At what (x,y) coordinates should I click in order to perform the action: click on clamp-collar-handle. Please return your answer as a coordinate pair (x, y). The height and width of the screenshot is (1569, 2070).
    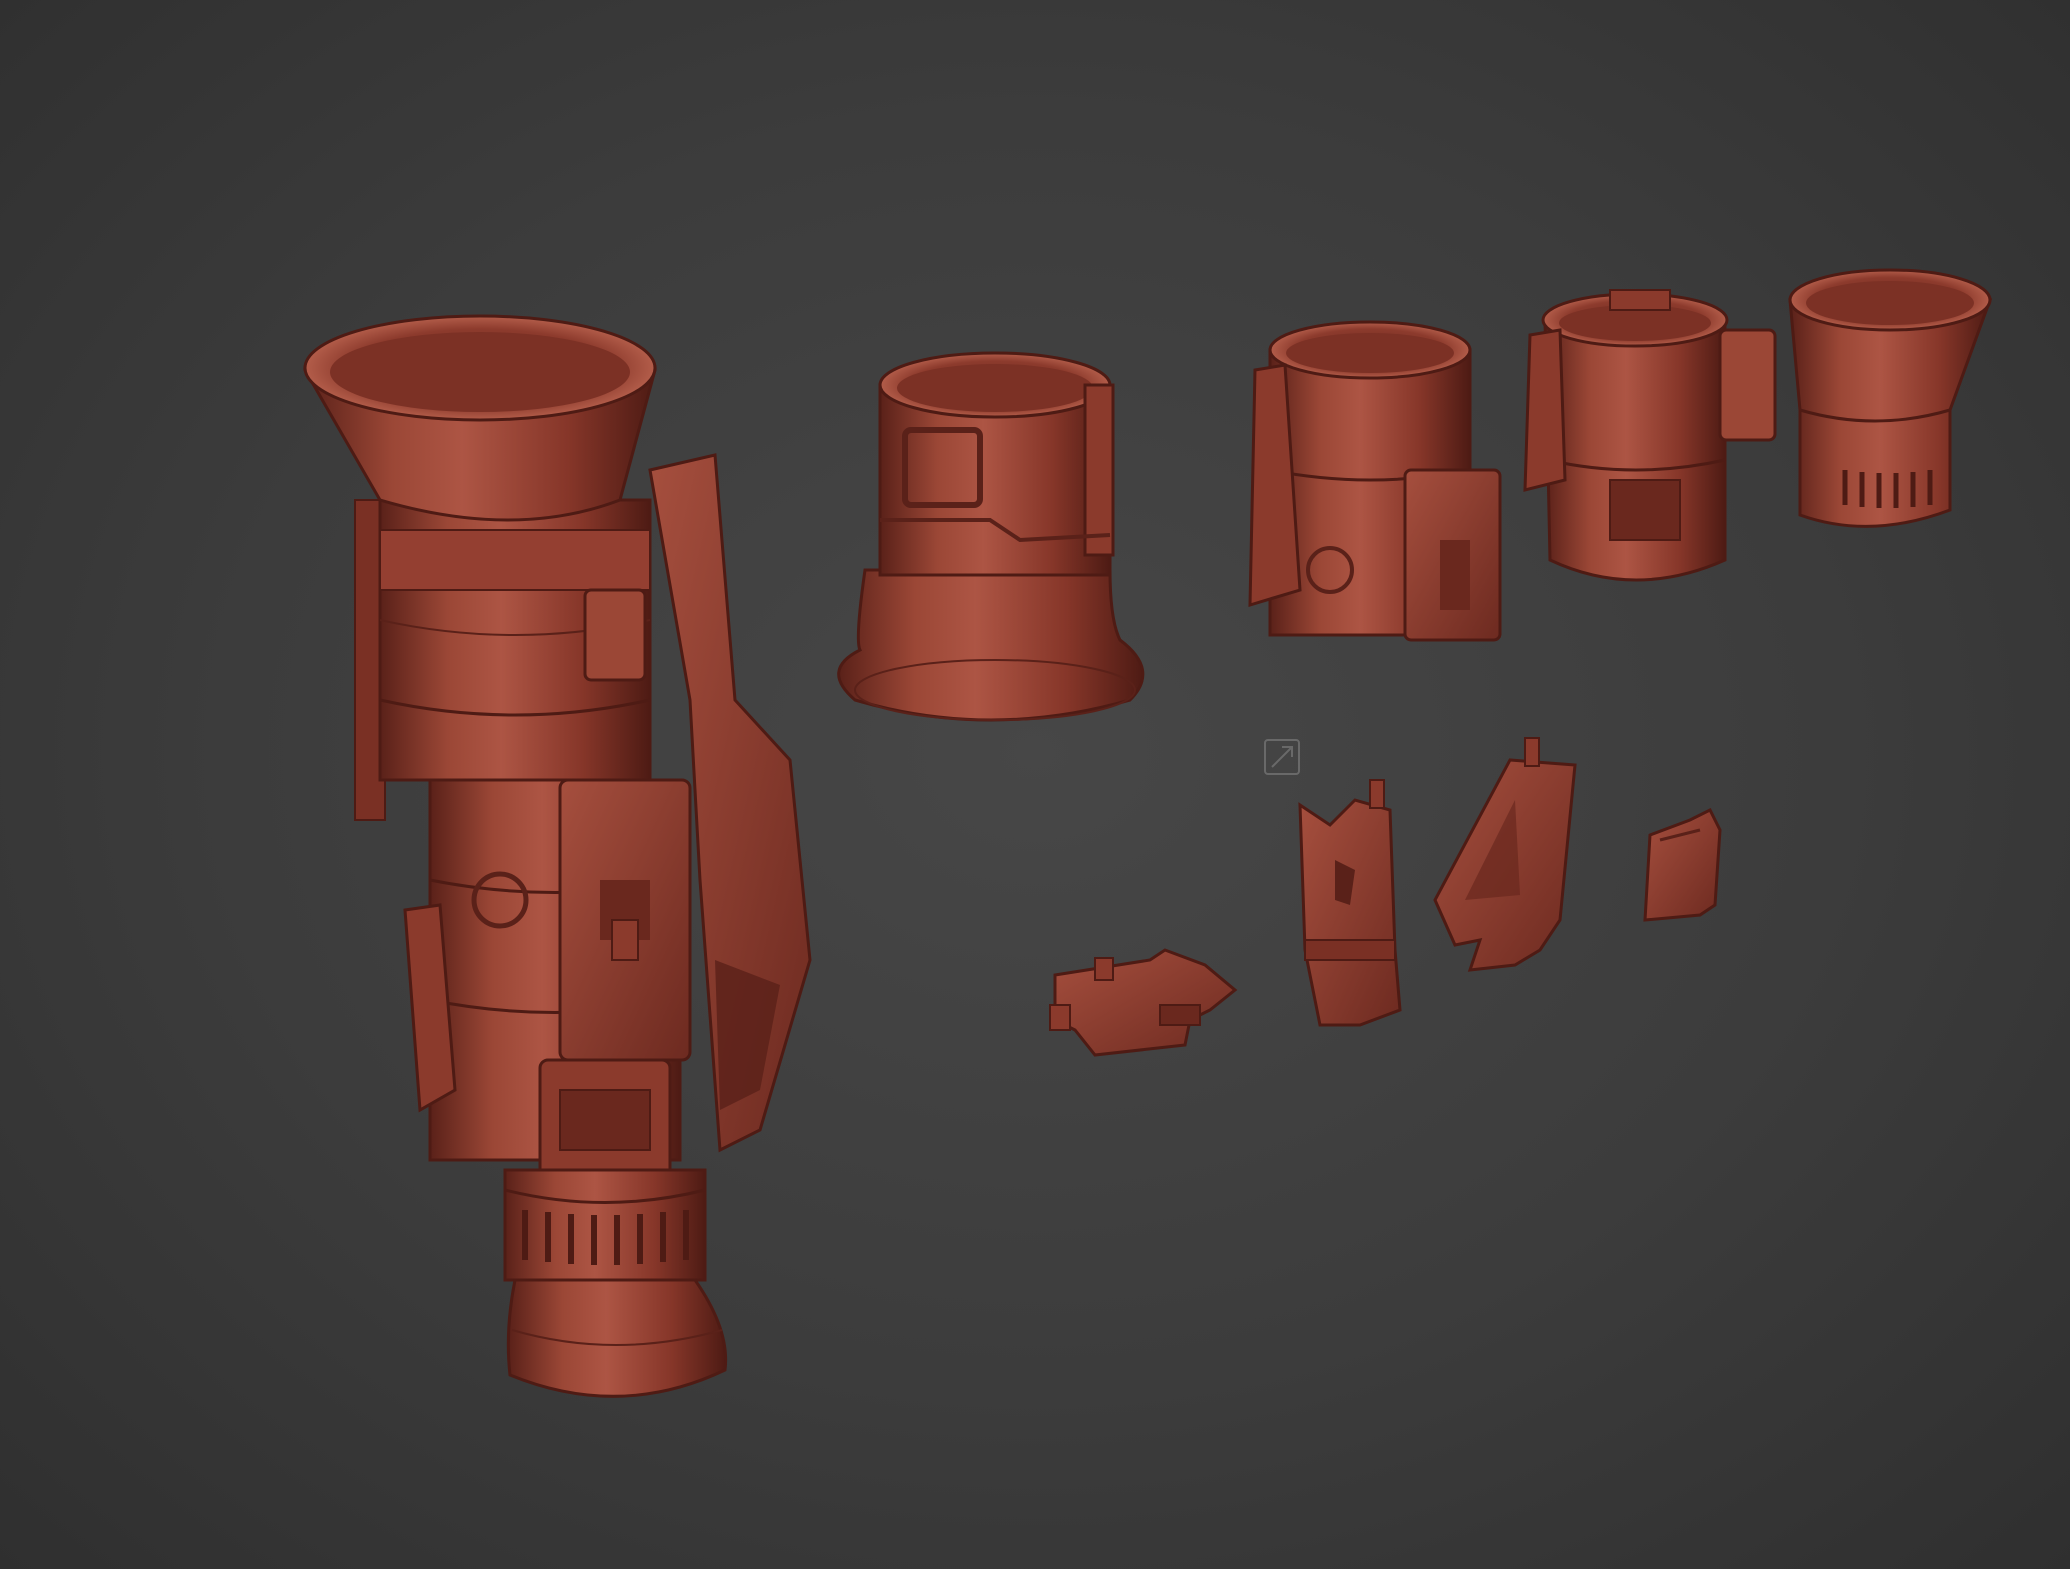
    Looking at the image, I should click on (1545, 410).